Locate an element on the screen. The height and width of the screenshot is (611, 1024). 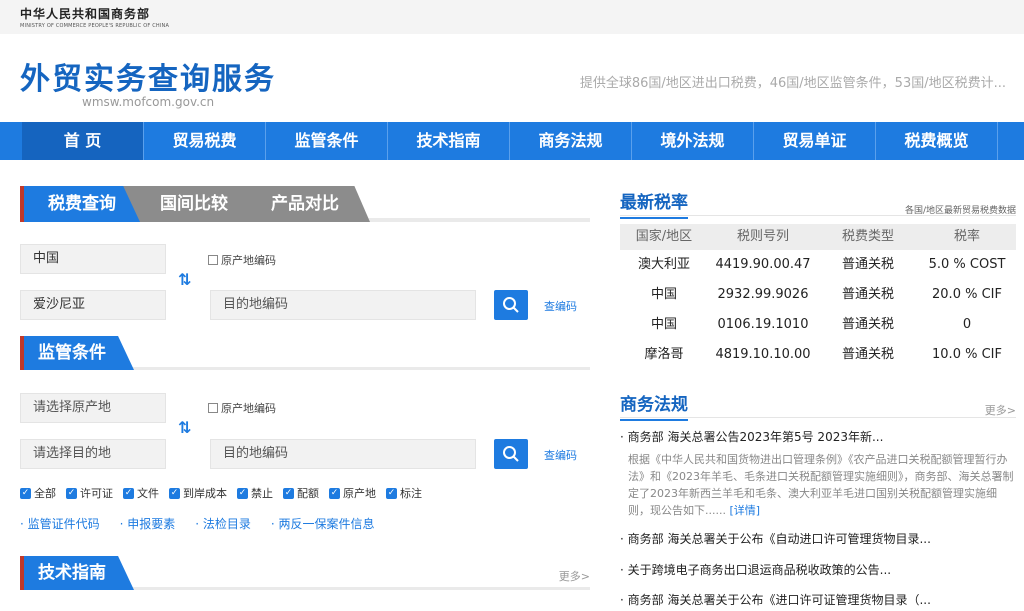
col-country: 国家/地区 is located at coordinates (664, 236).